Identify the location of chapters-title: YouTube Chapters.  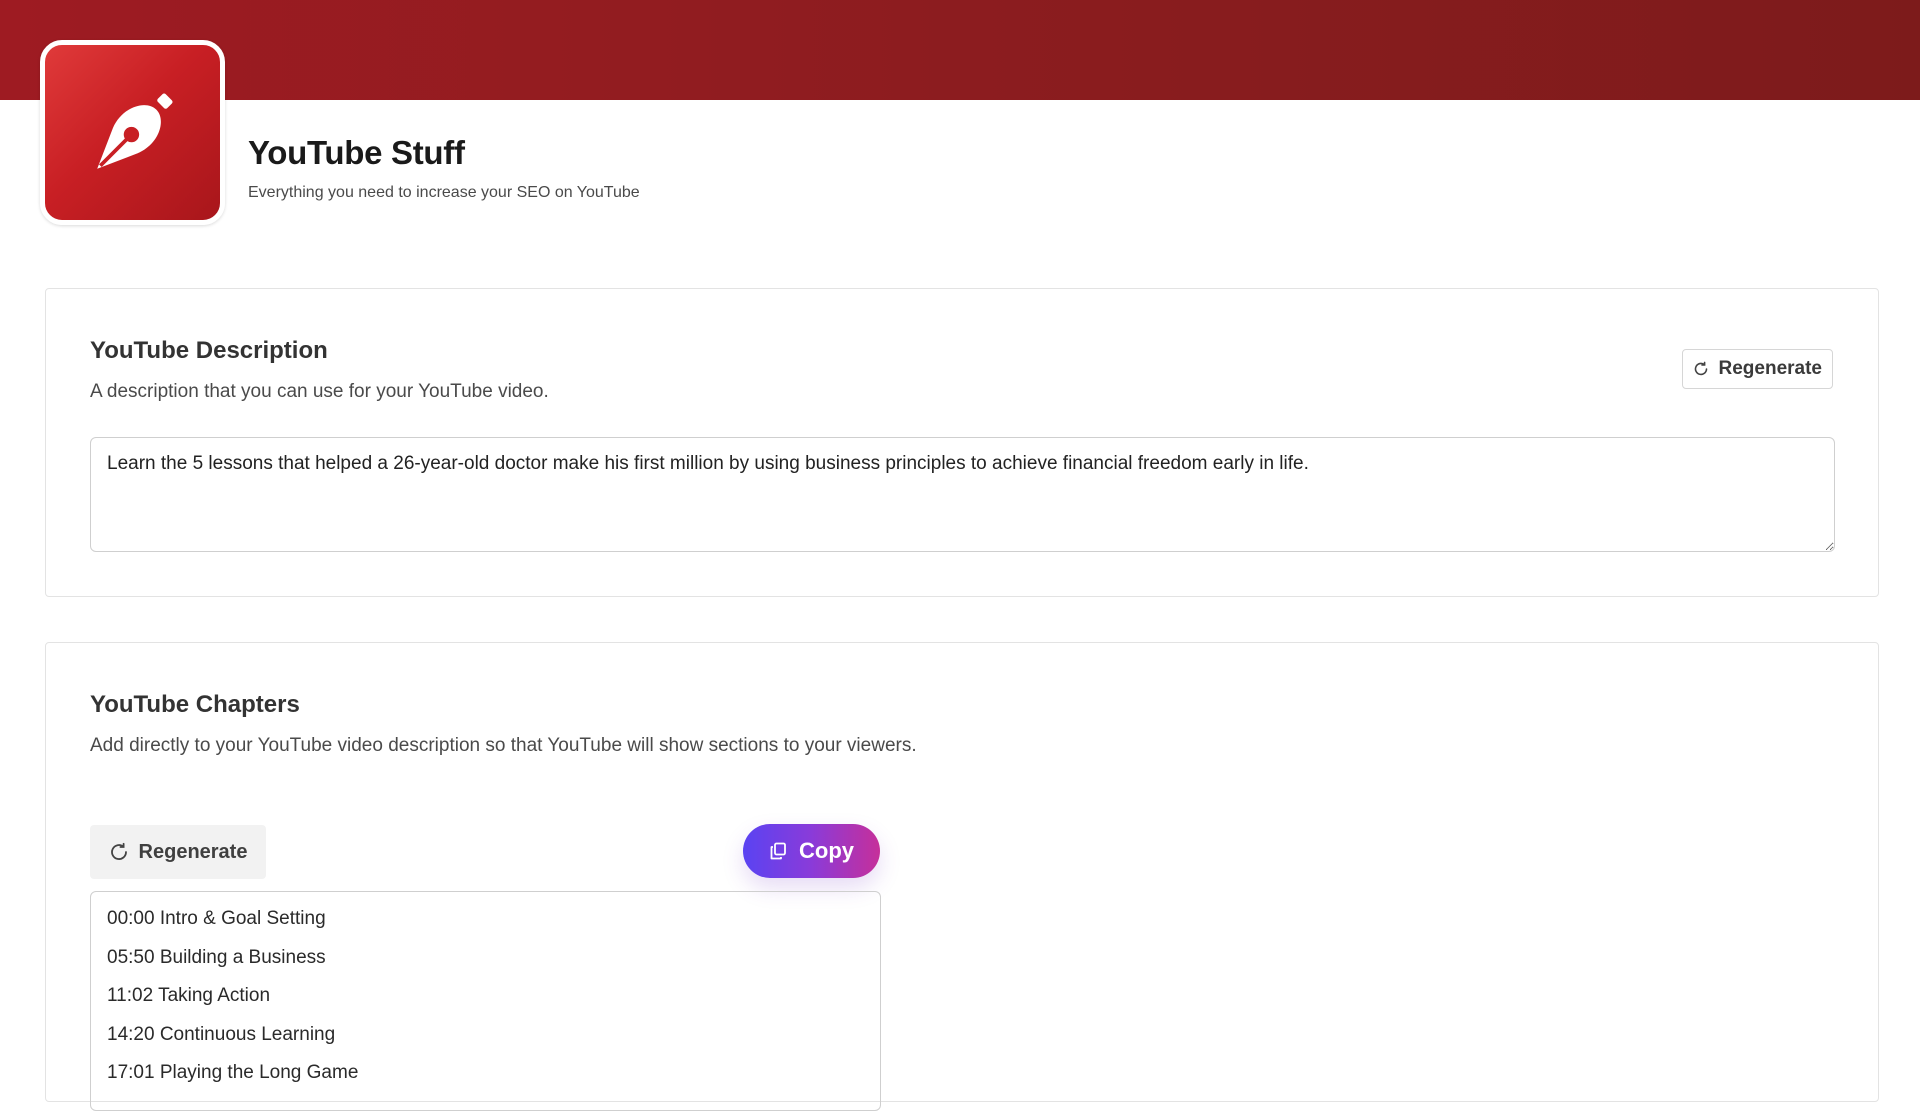
(195, 704).